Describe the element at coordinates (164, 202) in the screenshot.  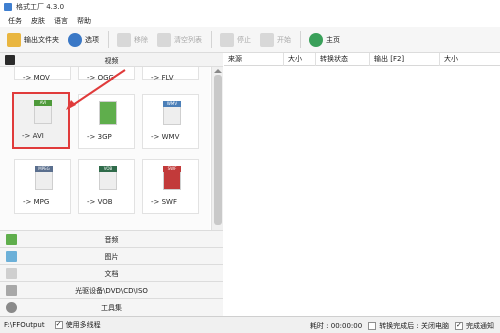
I see `format-label: -> SWF` at that location.